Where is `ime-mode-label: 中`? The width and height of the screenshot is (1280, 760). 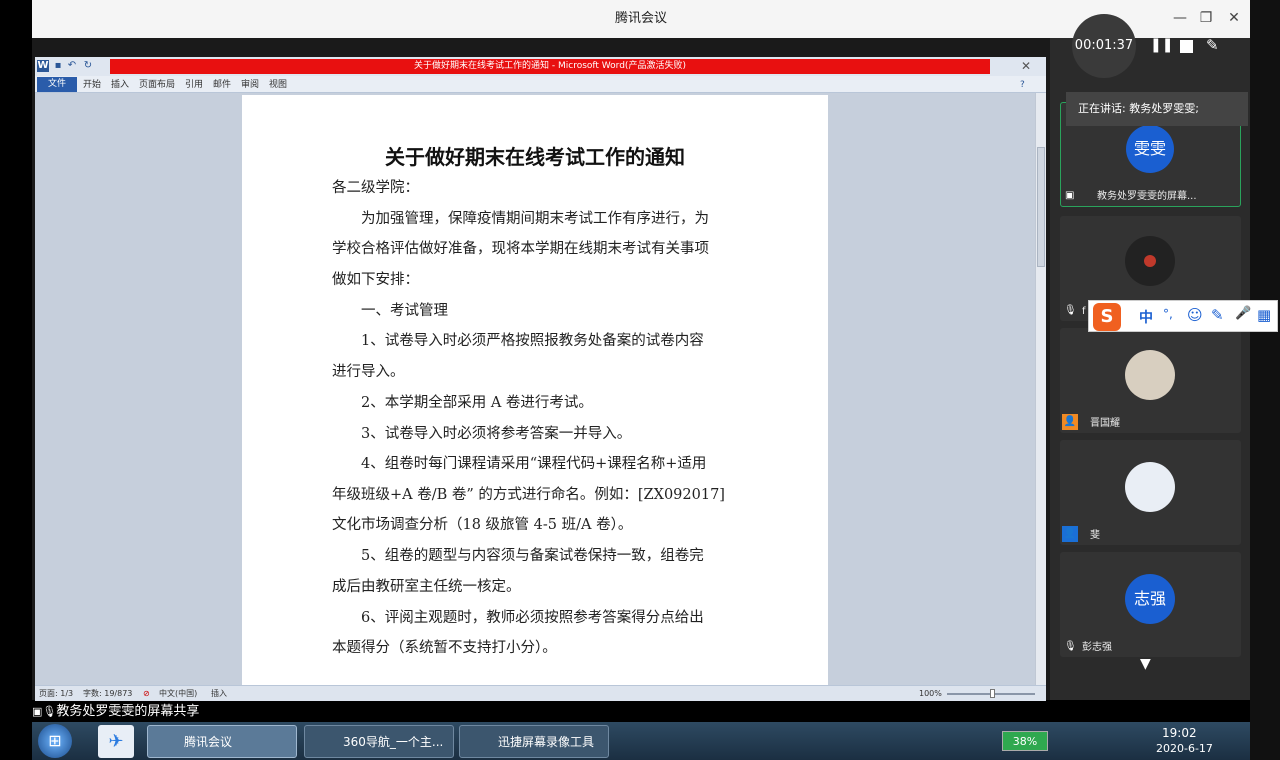
ime-mode-label: 中 is located at coordinates (1146, 317).